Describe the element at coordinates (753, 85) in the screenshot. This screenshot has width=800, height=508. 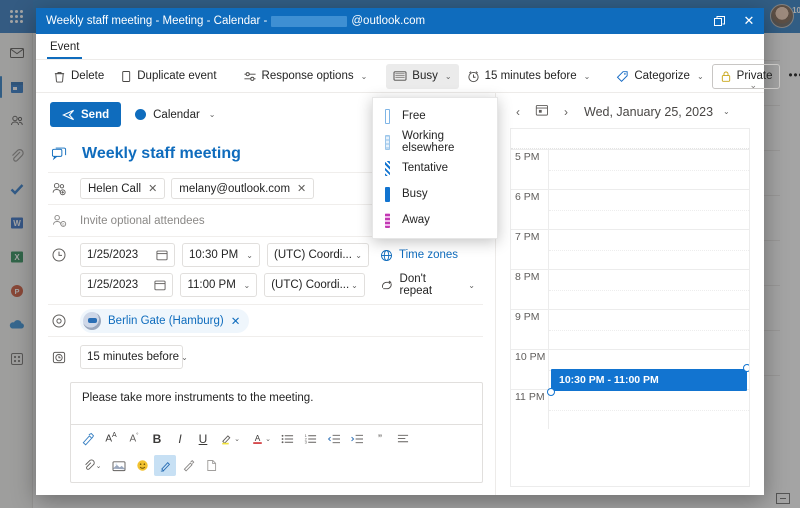
I see `ribbon-collapse-icon: ⌄` at that location.